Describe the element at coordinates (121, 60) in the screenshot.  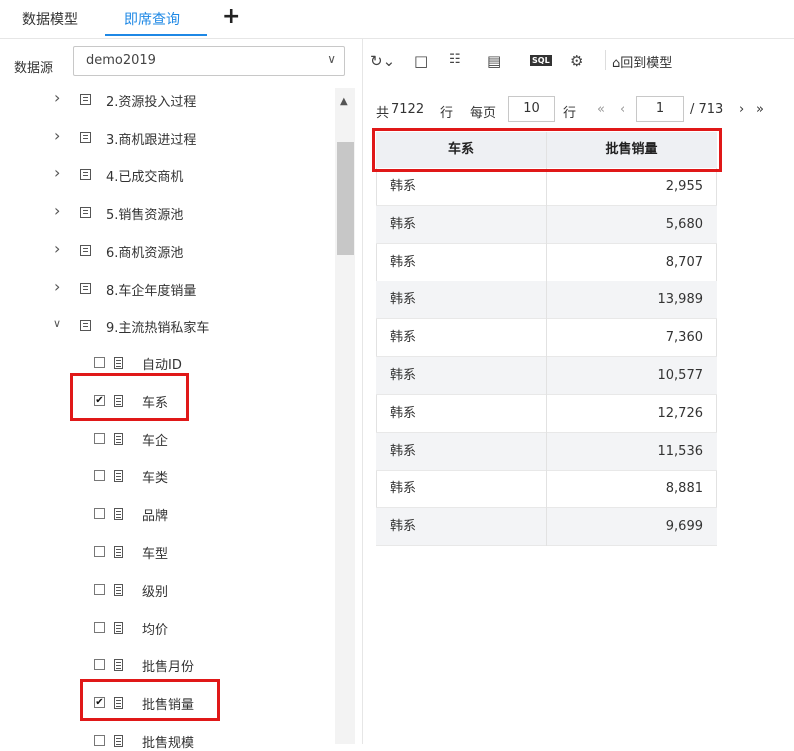
I see `datasource-value: demo2019` at that location.